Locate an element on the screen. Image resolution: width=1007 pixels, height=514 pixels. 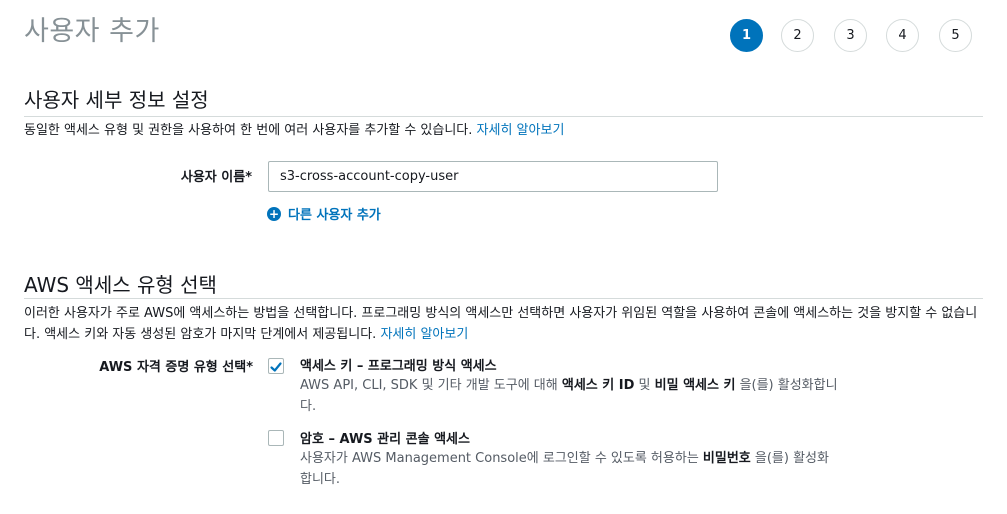
add-another-user-link: + 다른 사용자 추가 is located at coordinates (324, 213).